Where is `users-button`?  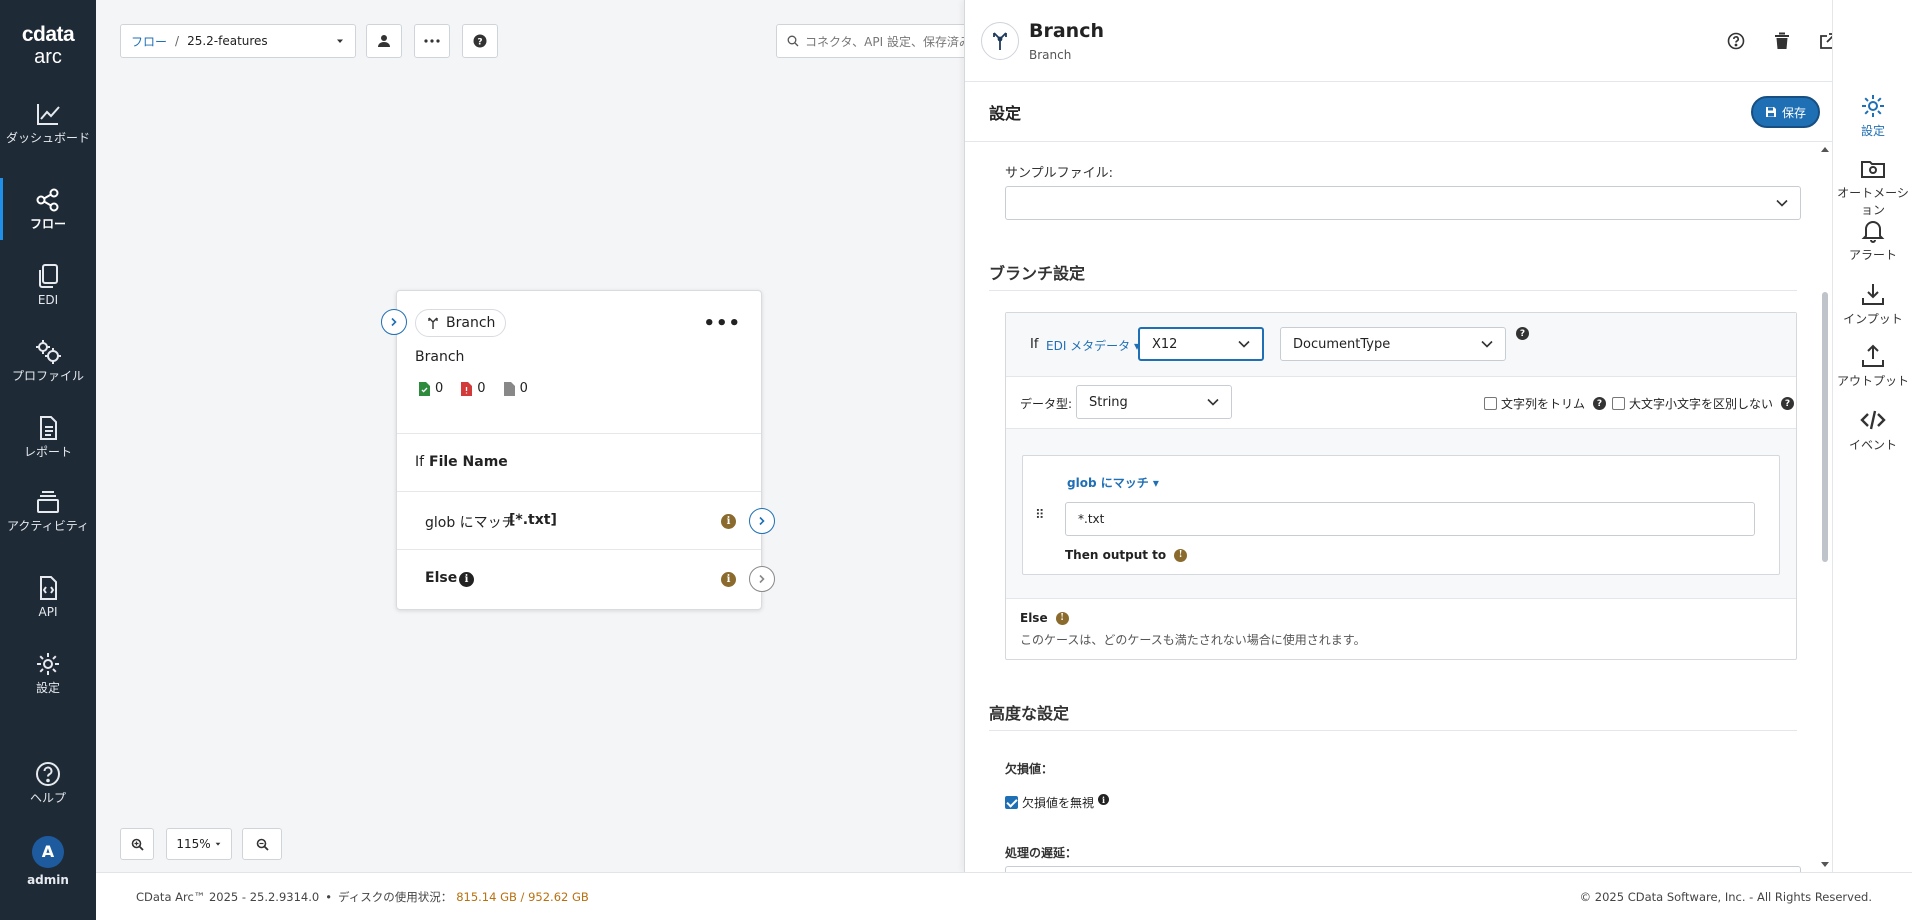
users-button is located at coordinates (384, 41).